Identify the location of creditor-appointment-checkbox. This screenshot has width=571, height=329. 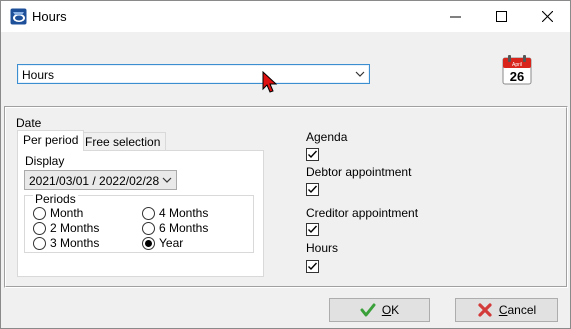
(312, 229).